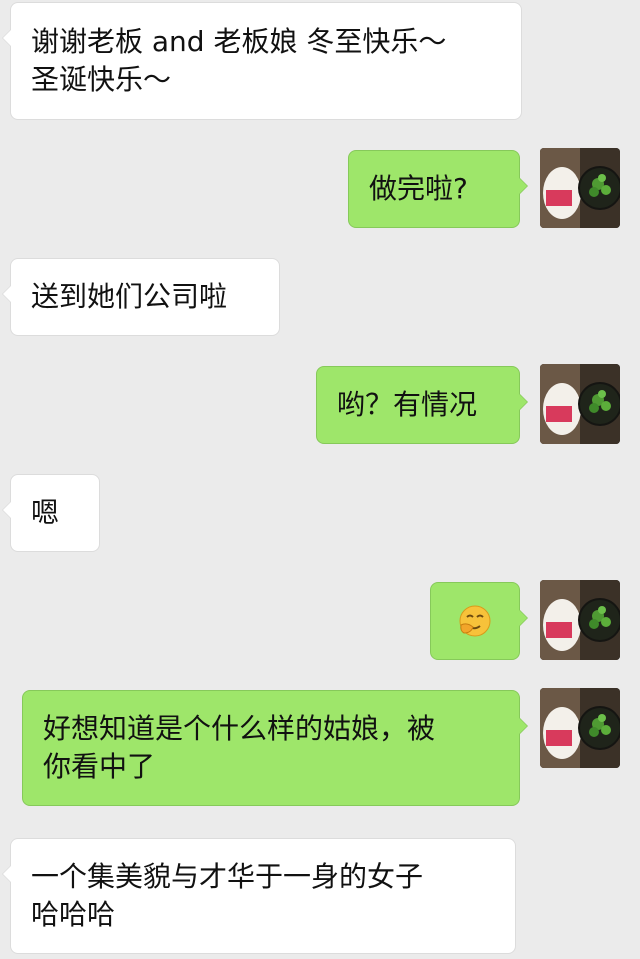 Image resolution: width=640 pixels, height=959 pixels. What do you see at coordinates (239, 60) in the screenshot?
I see `message-text: 谢谢老板 and 老板娘 冬至快乐～ 圣诞快乐～` at bounding box center [239, 60].